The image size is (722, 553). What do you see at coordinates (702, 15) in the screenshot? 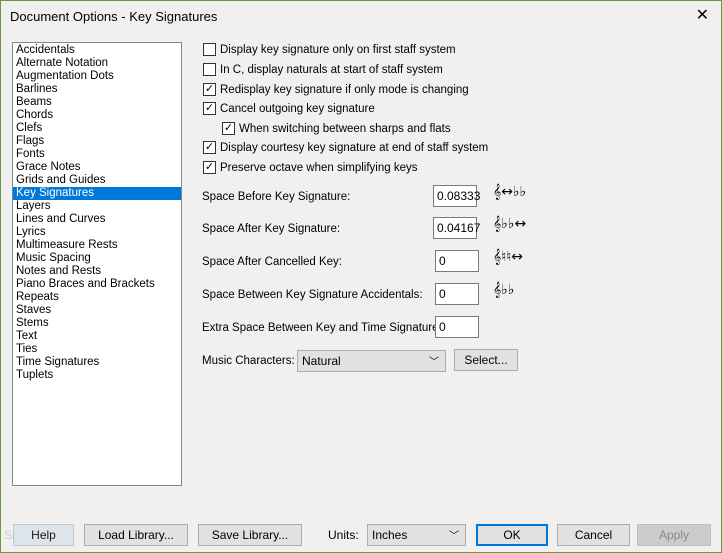
I see `close-icon: ✕` at bounding box center [702, 15].